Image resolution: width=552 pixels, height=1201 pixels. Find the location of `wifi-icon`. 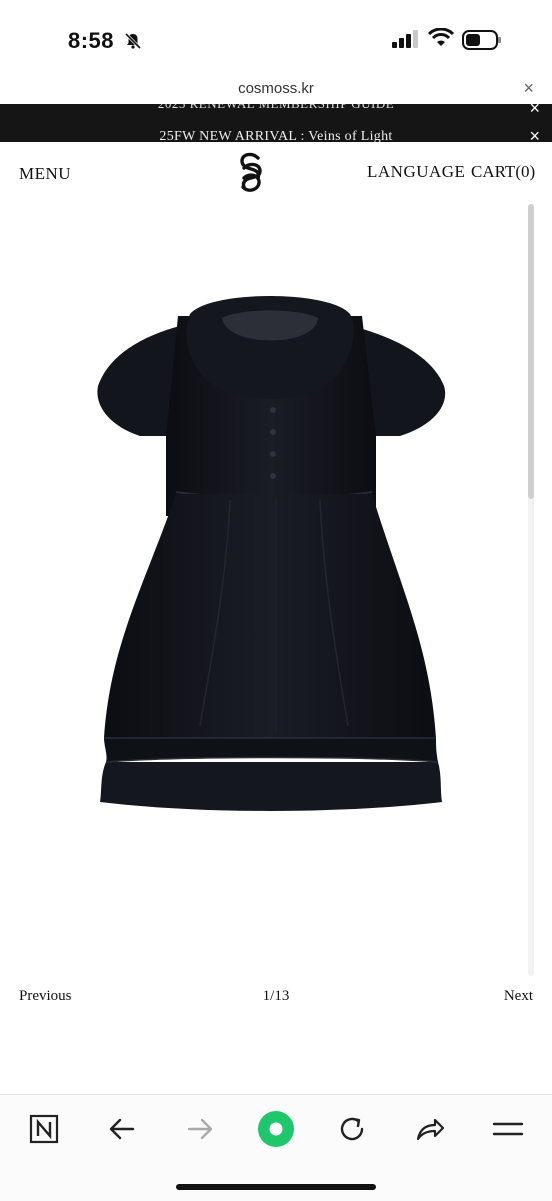

wifi-icon is located at coordinates (441, 37).